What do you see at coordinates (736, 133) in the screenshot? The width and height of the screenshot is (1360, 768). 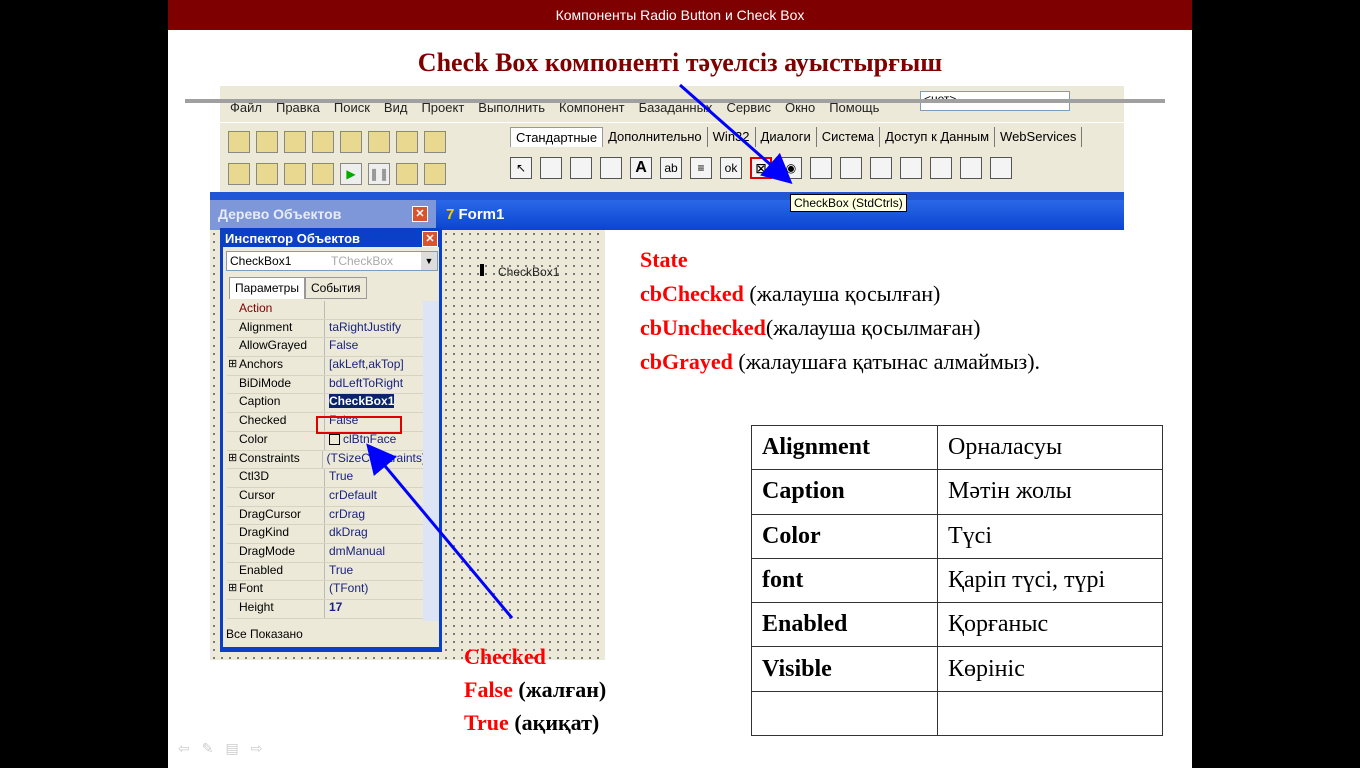 I see `arrow-to-checkbox-icon` at bounding box center [736, 133].